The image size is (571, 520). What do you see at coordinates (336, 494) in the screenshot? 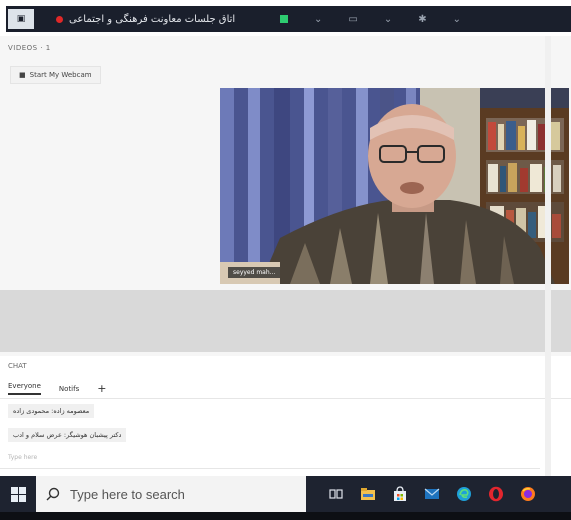
I see `task-view-icon` at bounding box center [336, 494].